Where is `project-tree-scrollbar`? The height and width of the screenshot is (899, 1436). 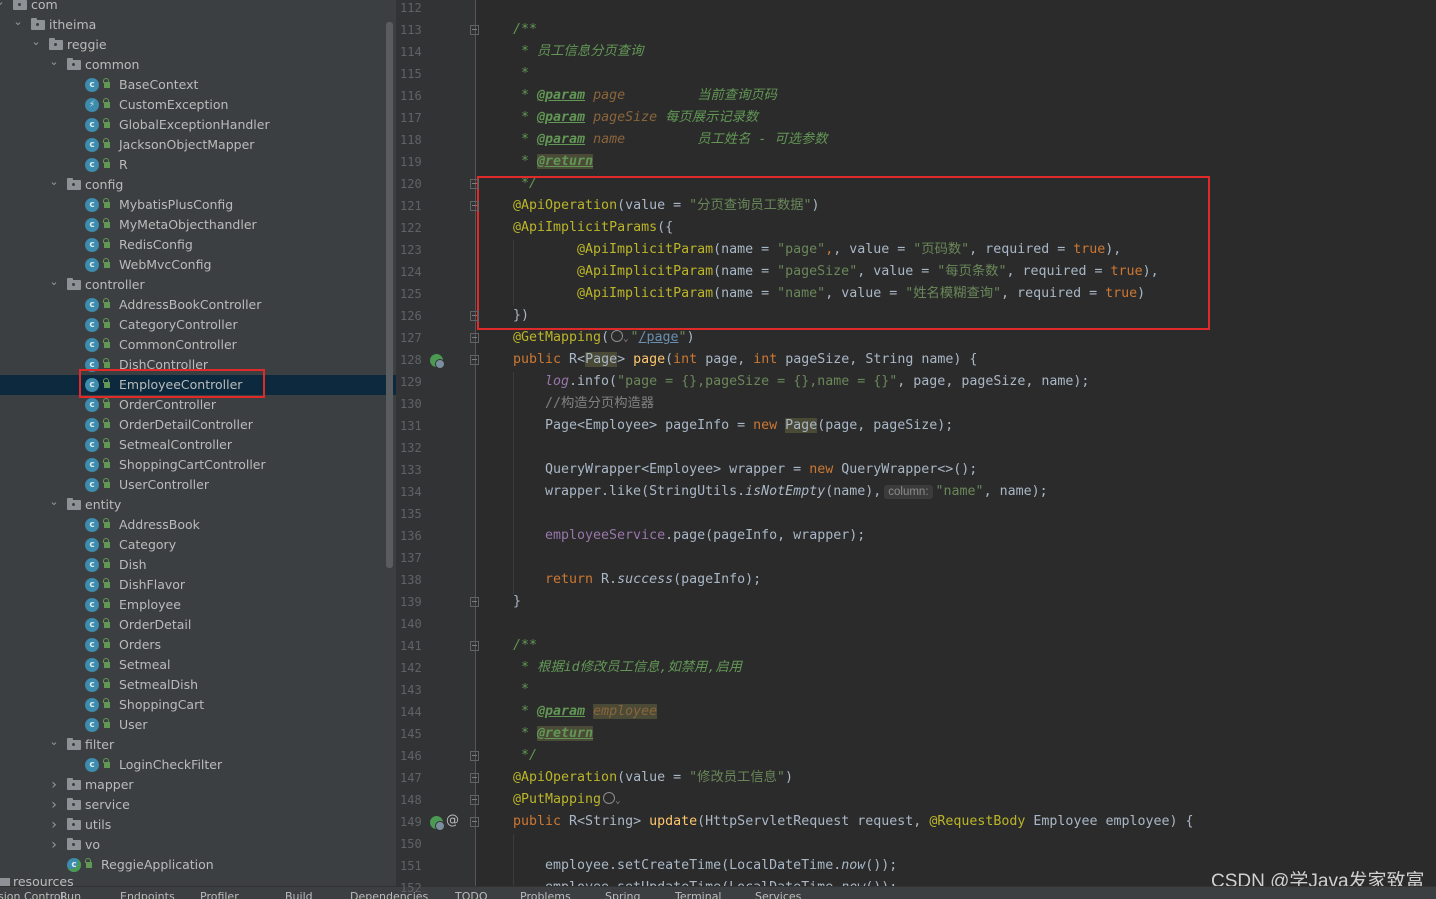 project-tree-scrollbar is located at coordinates (389, 295).